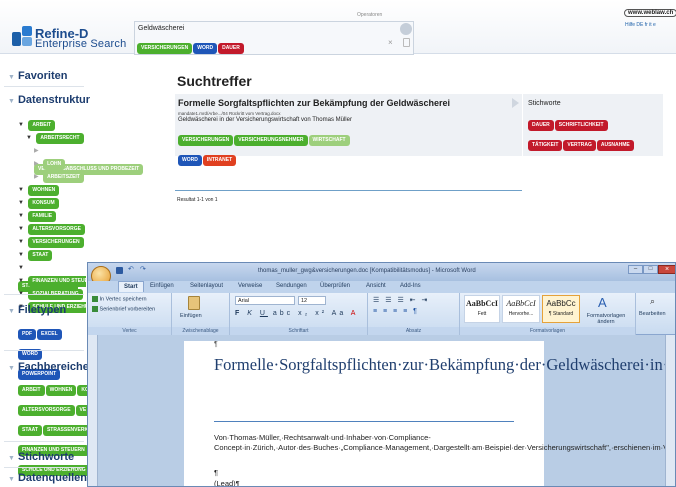 The height and width of the screenshot is (487, 676). What do you see at coordinates (312, 300) in the screenshot?
I see `font-size-select: 12` at bounding box center [312, 300].